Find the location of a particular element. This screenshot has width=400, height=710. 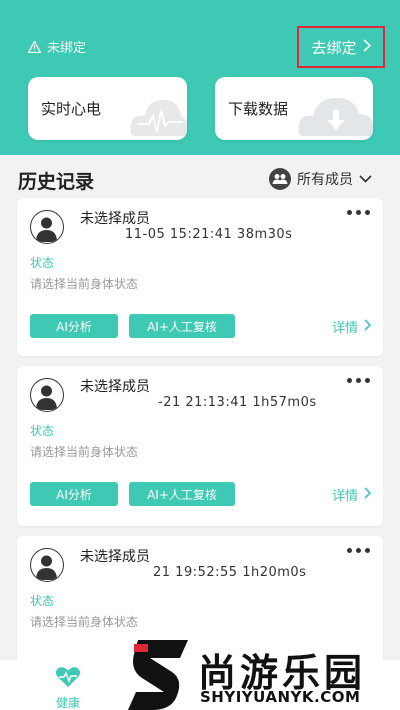

bind-device-link: 去绑定 is located at coordinates (341, 47).